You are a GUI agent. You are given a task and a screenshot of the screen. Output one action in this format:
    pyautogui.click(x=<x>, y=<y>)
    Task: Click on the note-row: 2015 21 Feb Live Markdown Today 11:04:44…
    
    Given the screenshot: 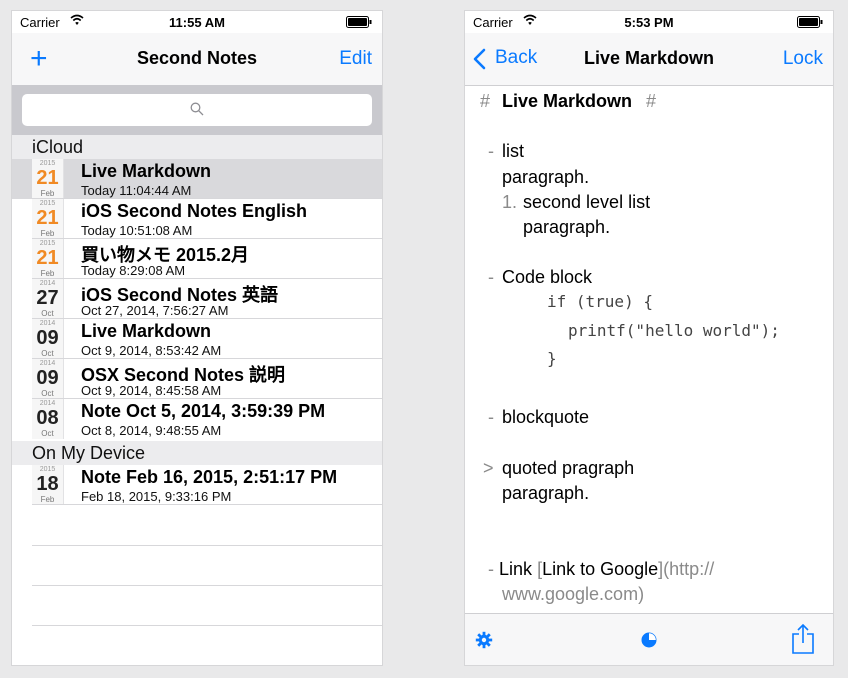 What is the action you would take?
    pyautogui.click(x=197, y=179)
    